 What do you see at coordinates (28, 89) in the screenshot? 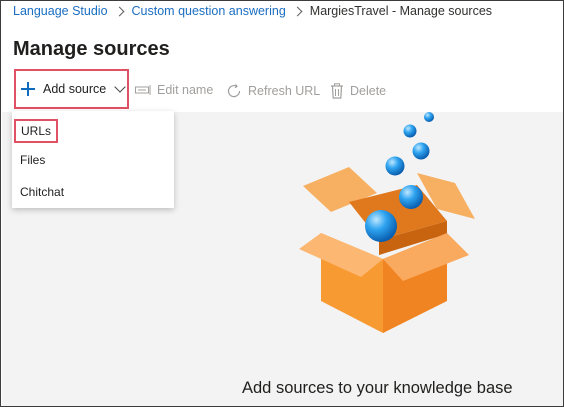
I see `plus-icon` at bounding box center [28, 89].